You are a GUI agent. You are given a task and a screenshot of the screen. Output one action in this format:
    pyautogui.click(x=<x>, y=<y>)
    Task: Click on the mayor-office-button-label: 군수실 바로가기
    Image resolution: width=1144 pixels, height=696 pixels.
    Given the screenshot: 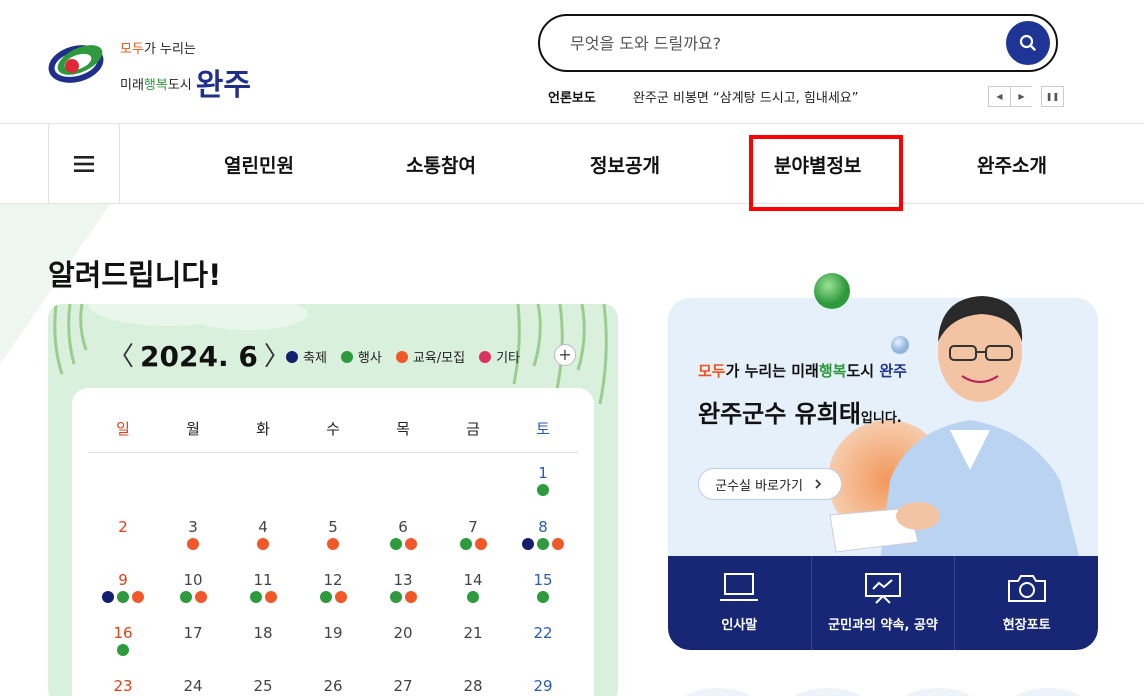 What is the action you would take?
    pyautogui.click(x=759, y=486)
    